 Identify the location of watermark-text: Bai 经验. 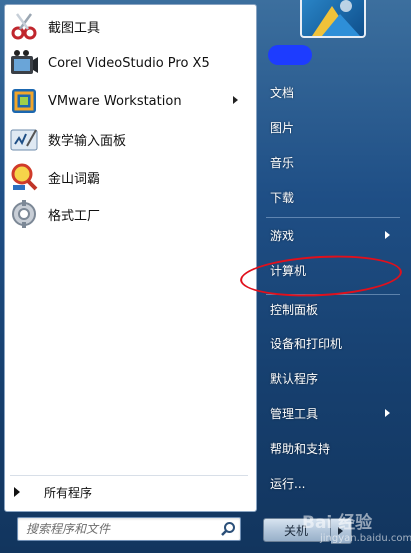
(337, 523).